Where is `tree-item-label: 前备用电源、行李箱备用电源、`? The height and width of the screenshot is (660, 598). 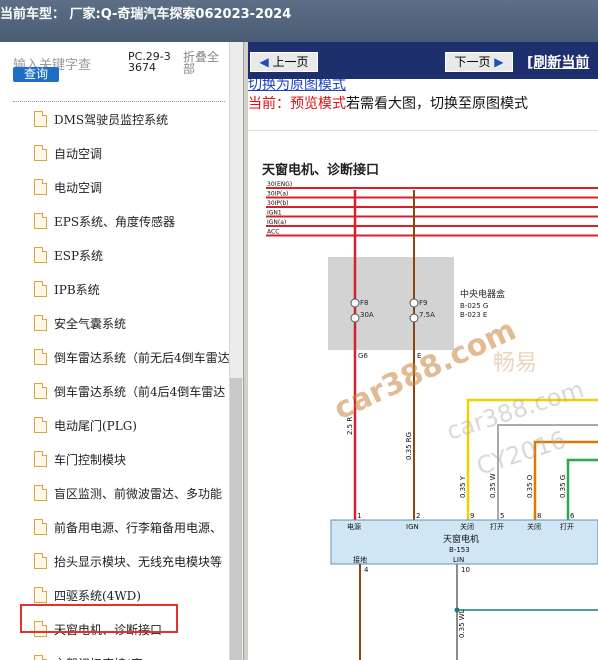 tree-item-label: 前备用电源、行李箱备用电源、 is located at coordinates (138, 527).